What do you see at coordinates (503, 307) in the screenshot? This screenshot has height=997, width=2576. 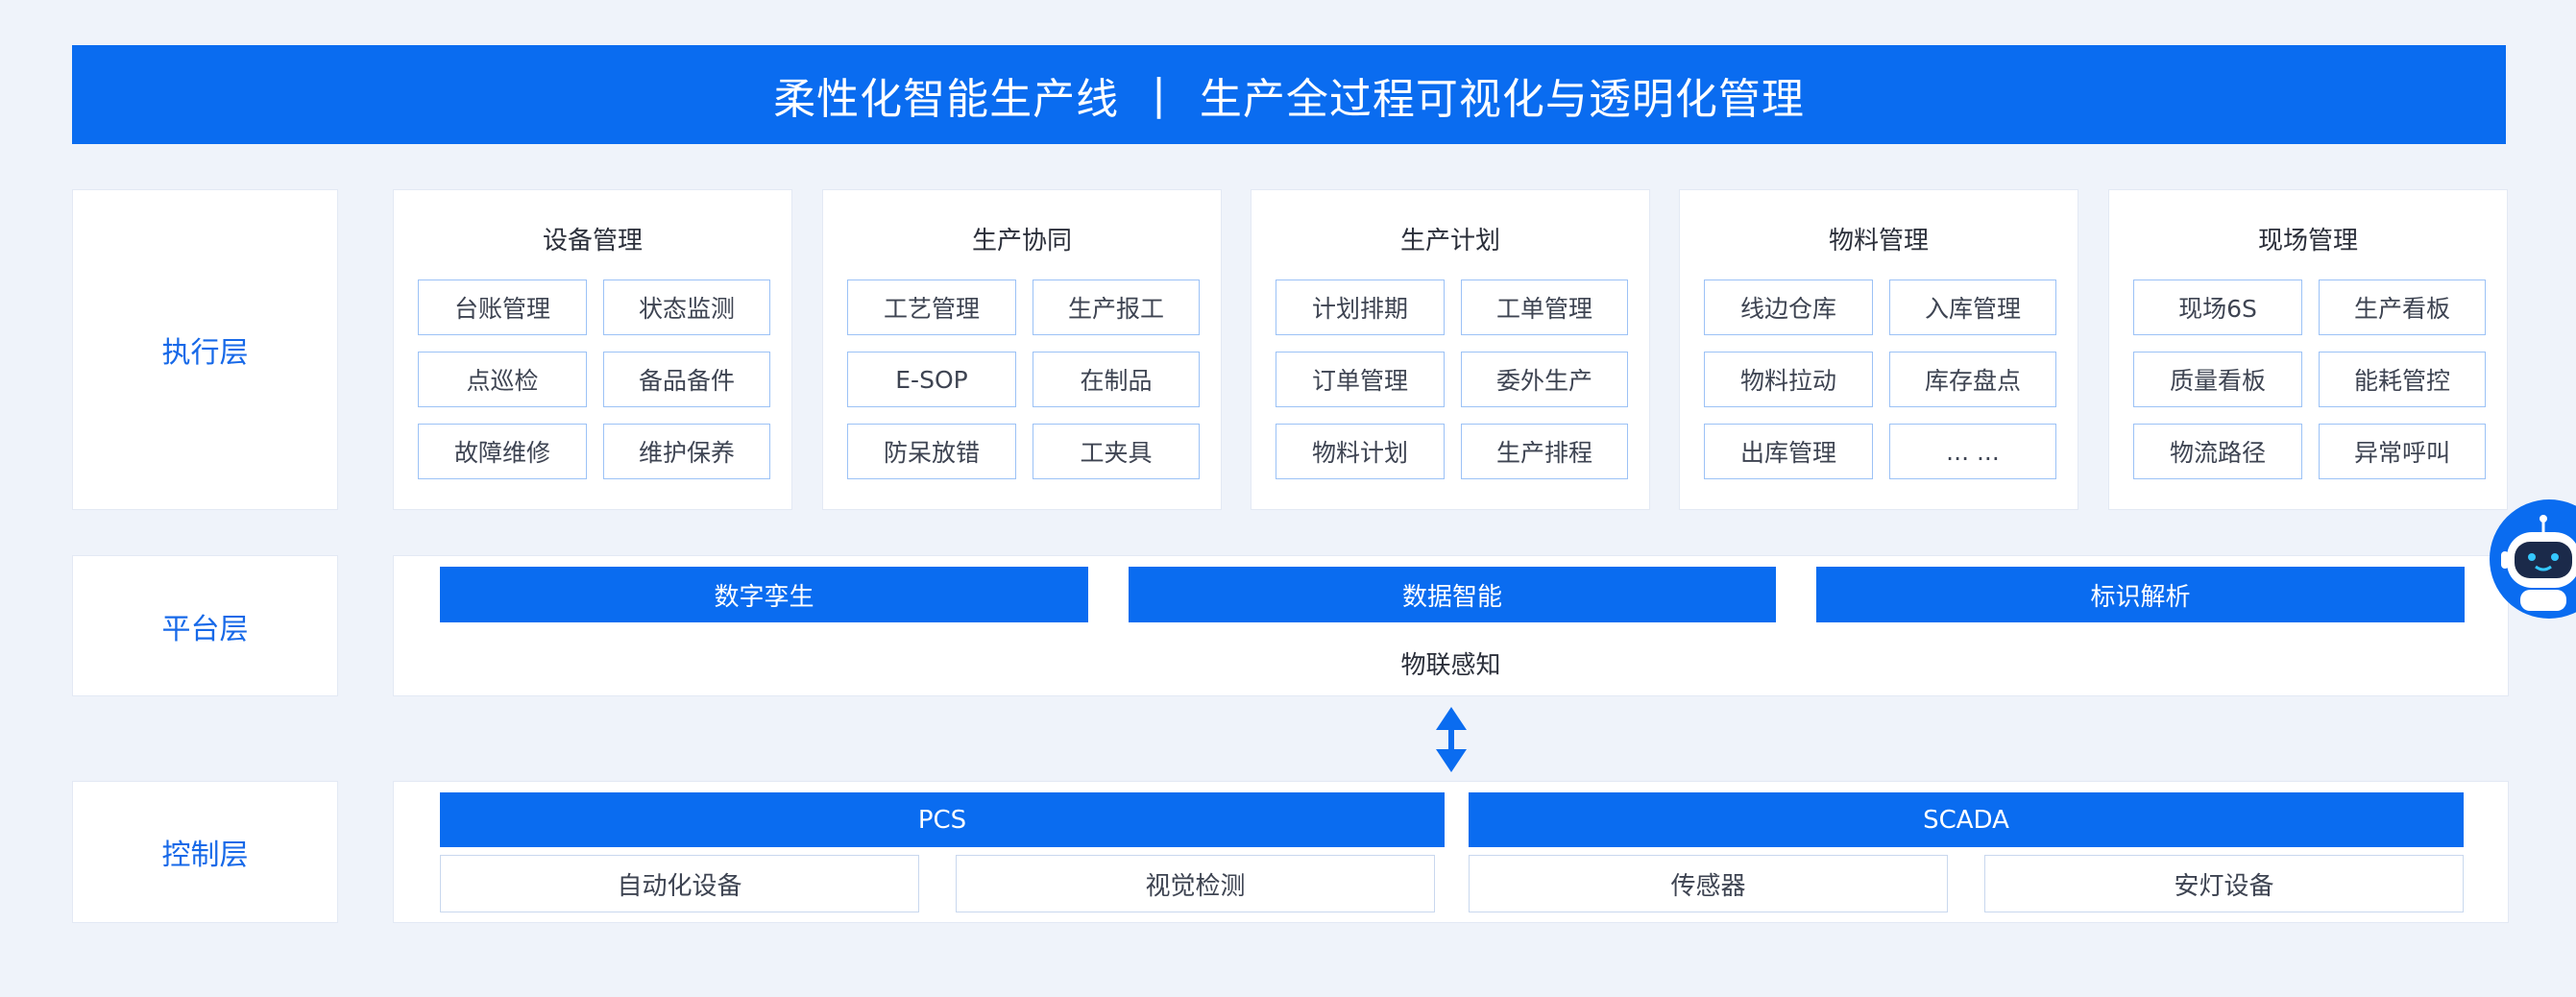 I see `chip-item: 台账管理` at bounding box center [503, 307].